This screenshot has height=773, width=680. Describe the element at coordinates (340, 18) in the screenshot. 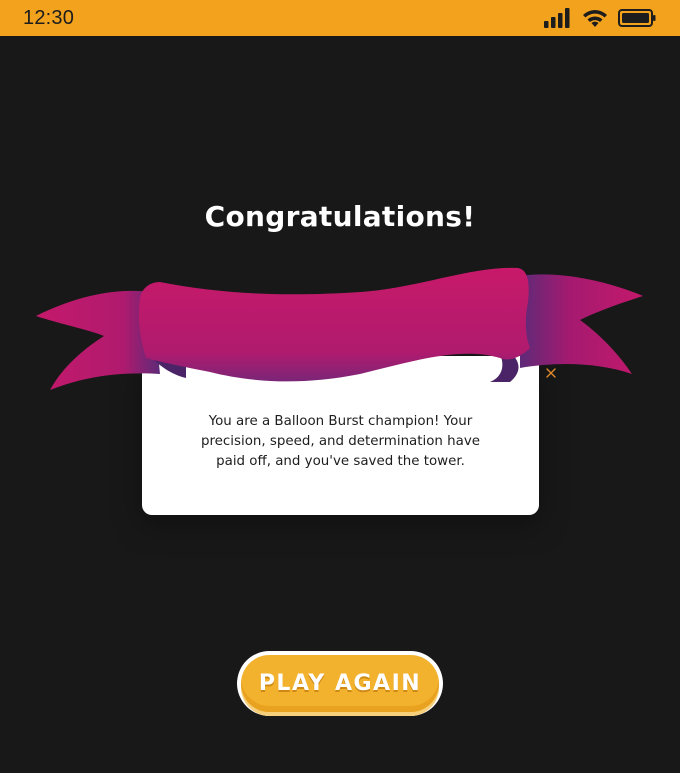

I see `status-bar: 12:30` at that location.